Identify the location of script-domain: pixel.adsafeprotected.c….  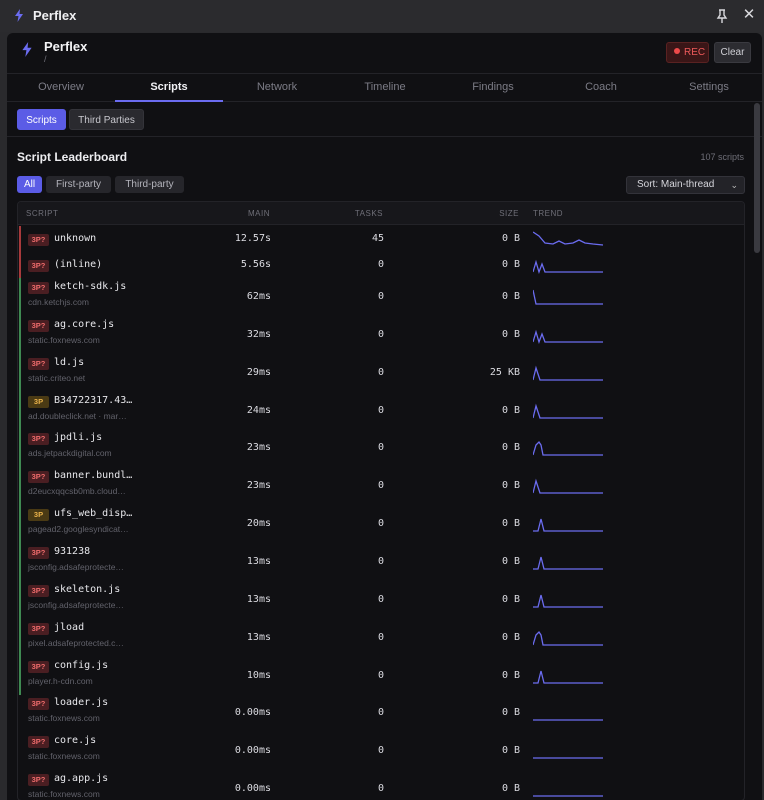
(76, 642).